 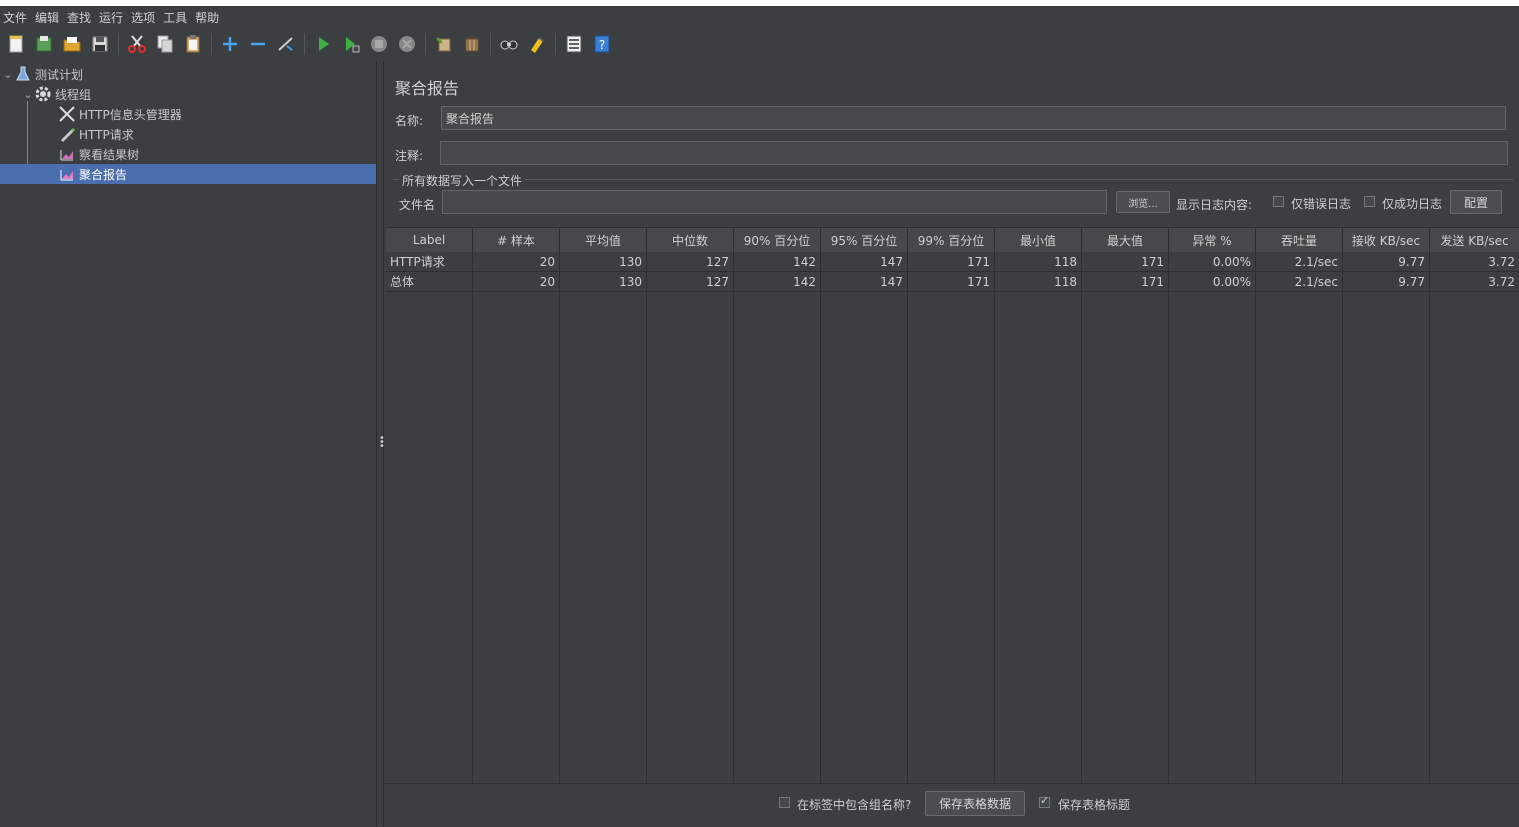 I want to click on shutdown-icon, so click(x=407, y=44).